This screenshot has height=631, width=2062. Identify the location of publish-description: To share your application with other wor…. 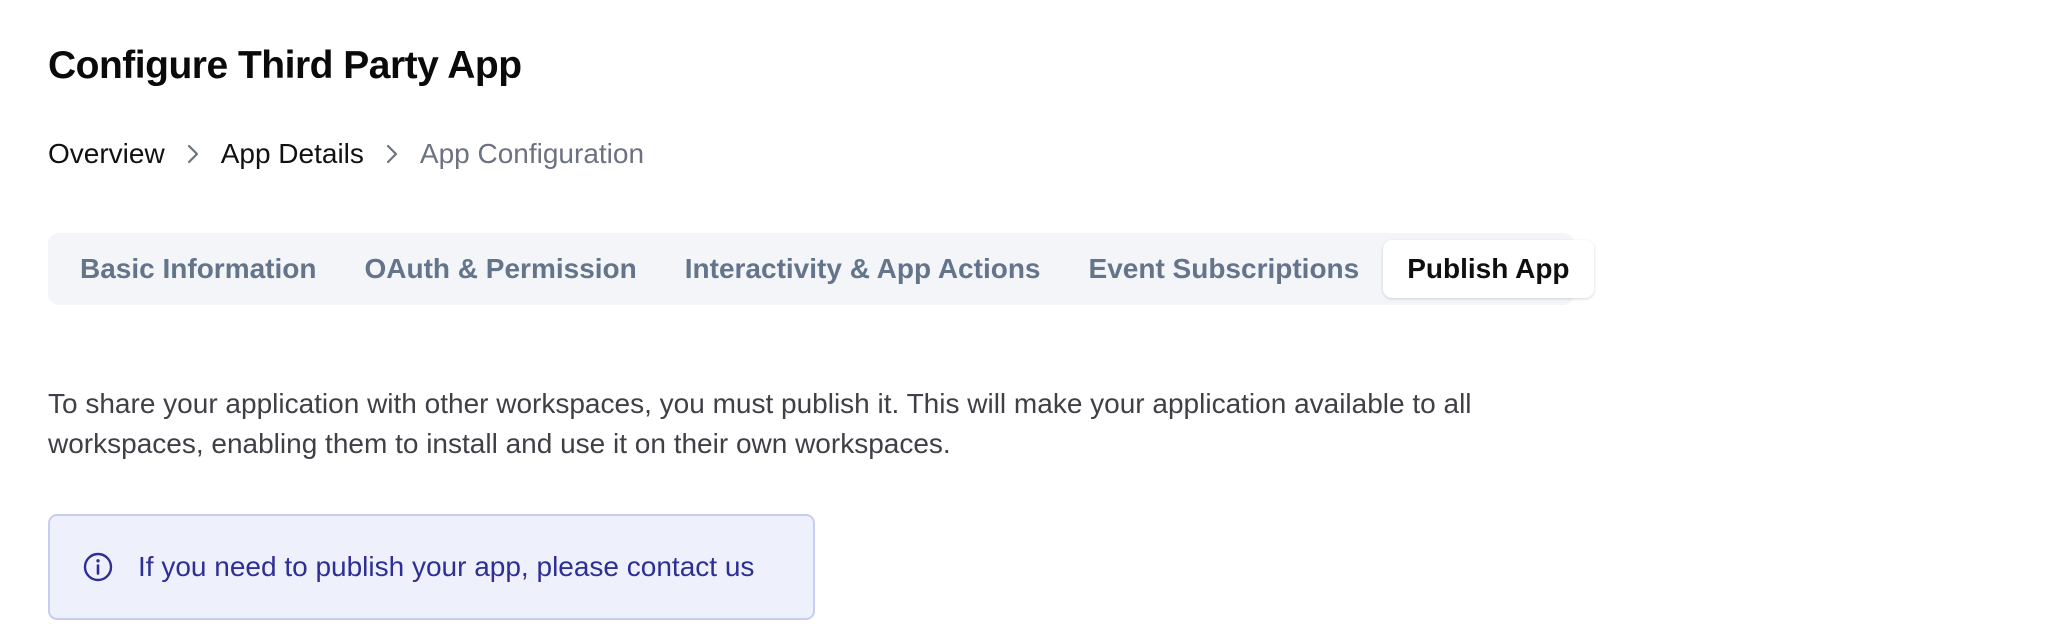
(760, 423).